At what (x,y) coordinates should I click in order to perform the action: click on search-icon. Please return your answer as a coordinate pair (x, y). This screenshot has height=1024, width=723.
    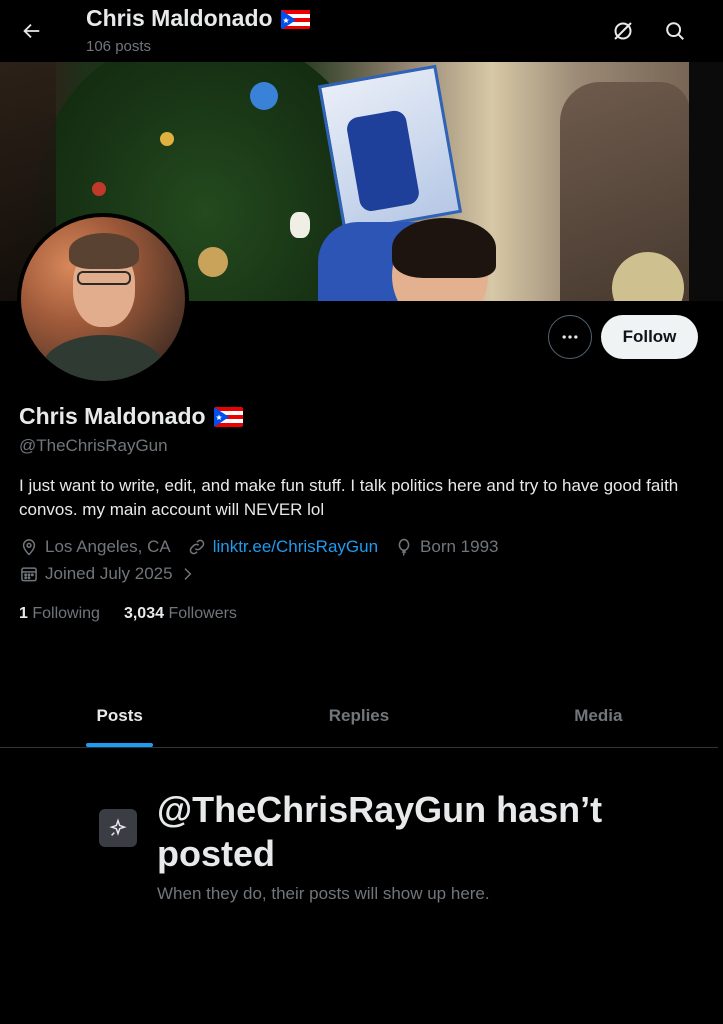
    Looking at the image, I should click on (675, 31).